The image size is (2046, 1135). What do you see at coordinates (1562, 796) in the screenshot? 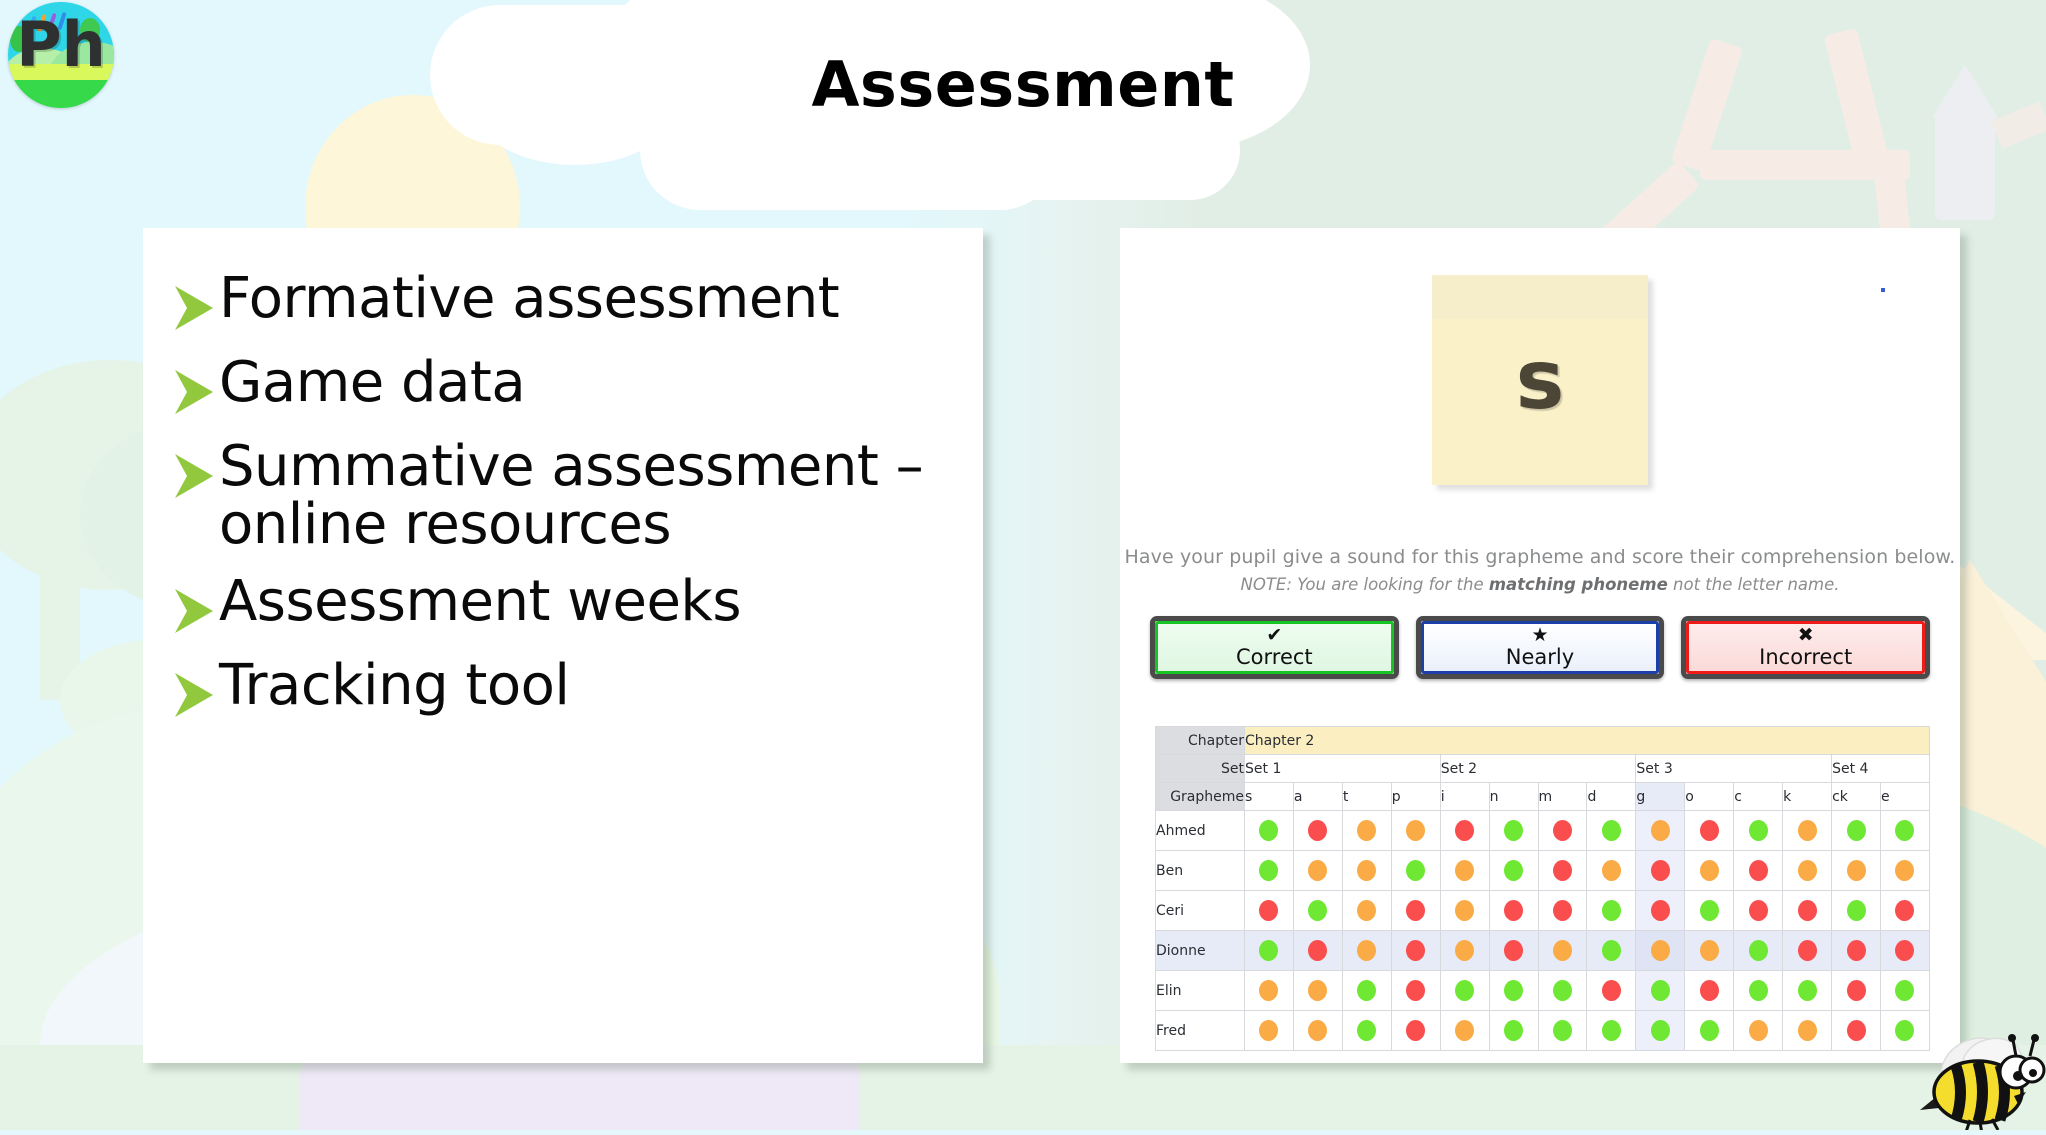
I see `grapheme-header: m` at bounding box center [1562, 796].